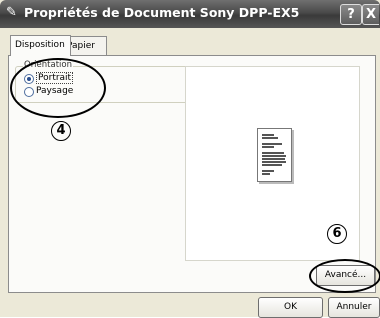  I want to click on printer-icon: ✎, so click(11, 12).